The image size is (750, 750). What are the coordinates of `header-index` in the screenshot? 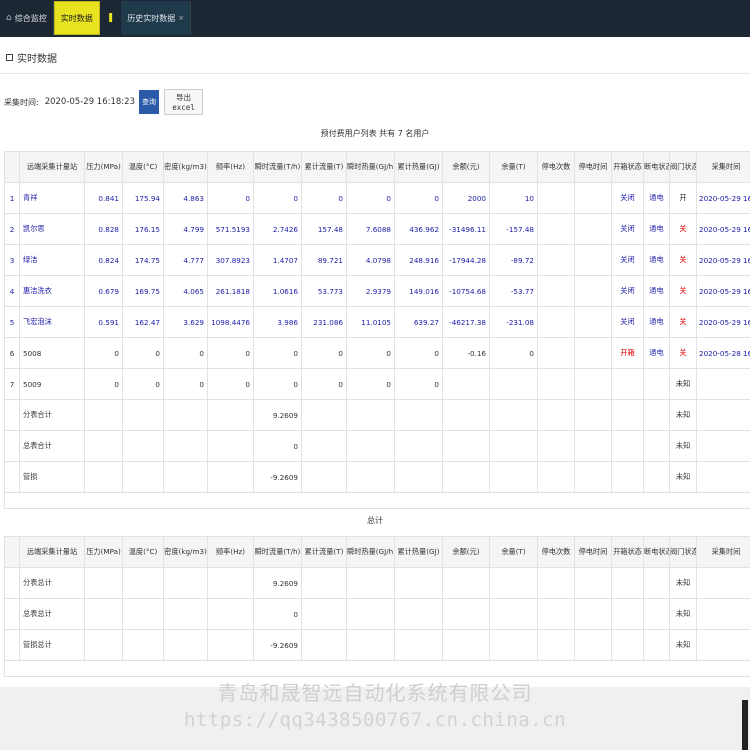 It's located at (12, 552).